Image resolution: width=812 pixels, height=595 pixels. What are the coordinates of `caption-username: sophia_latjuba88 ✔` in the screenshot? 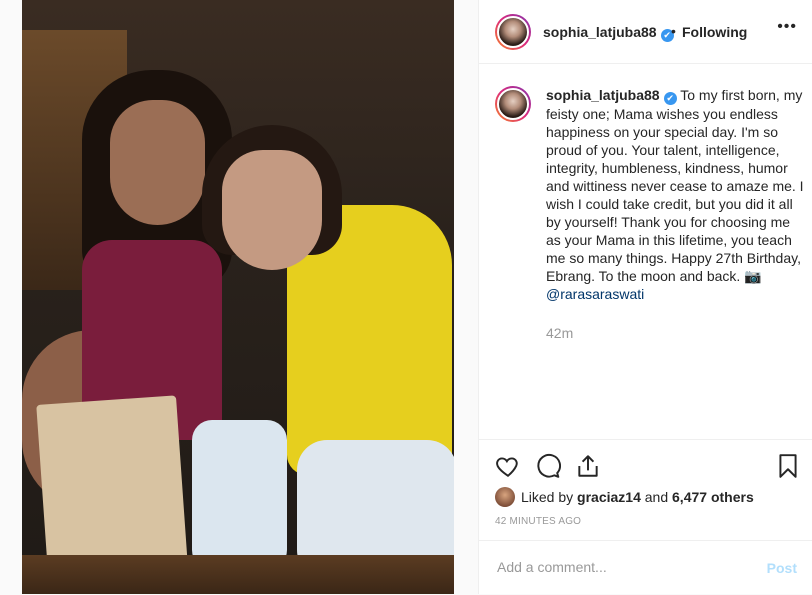 It's located at (611, 96).